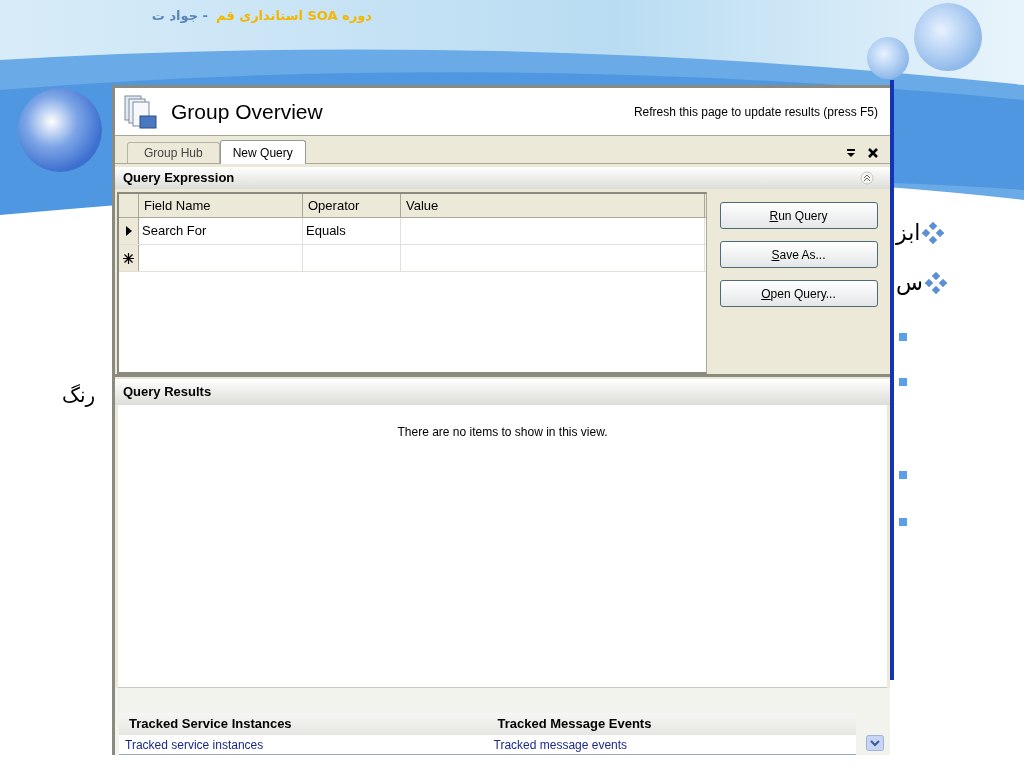 The image size is (1024, 768). I want to click on column-heading: Tracked Message Events, so click(574, 724).